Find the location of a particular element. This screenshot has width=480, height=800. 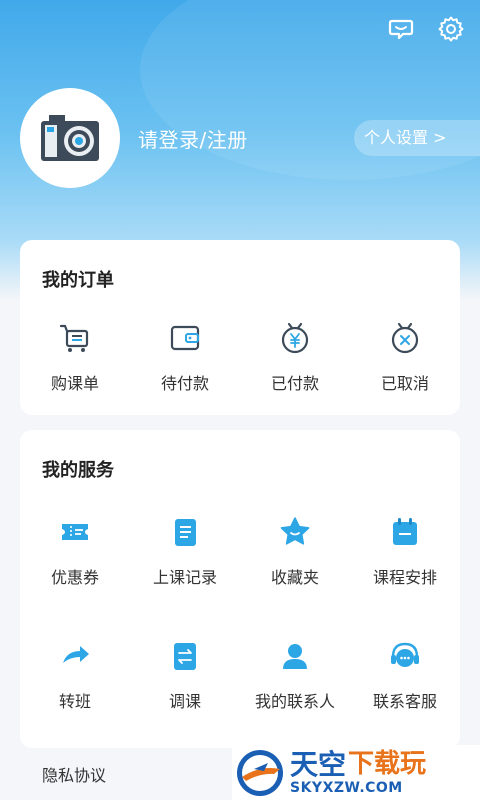

service-contacts: 我的联系人 is located at coordinates (295, 674).